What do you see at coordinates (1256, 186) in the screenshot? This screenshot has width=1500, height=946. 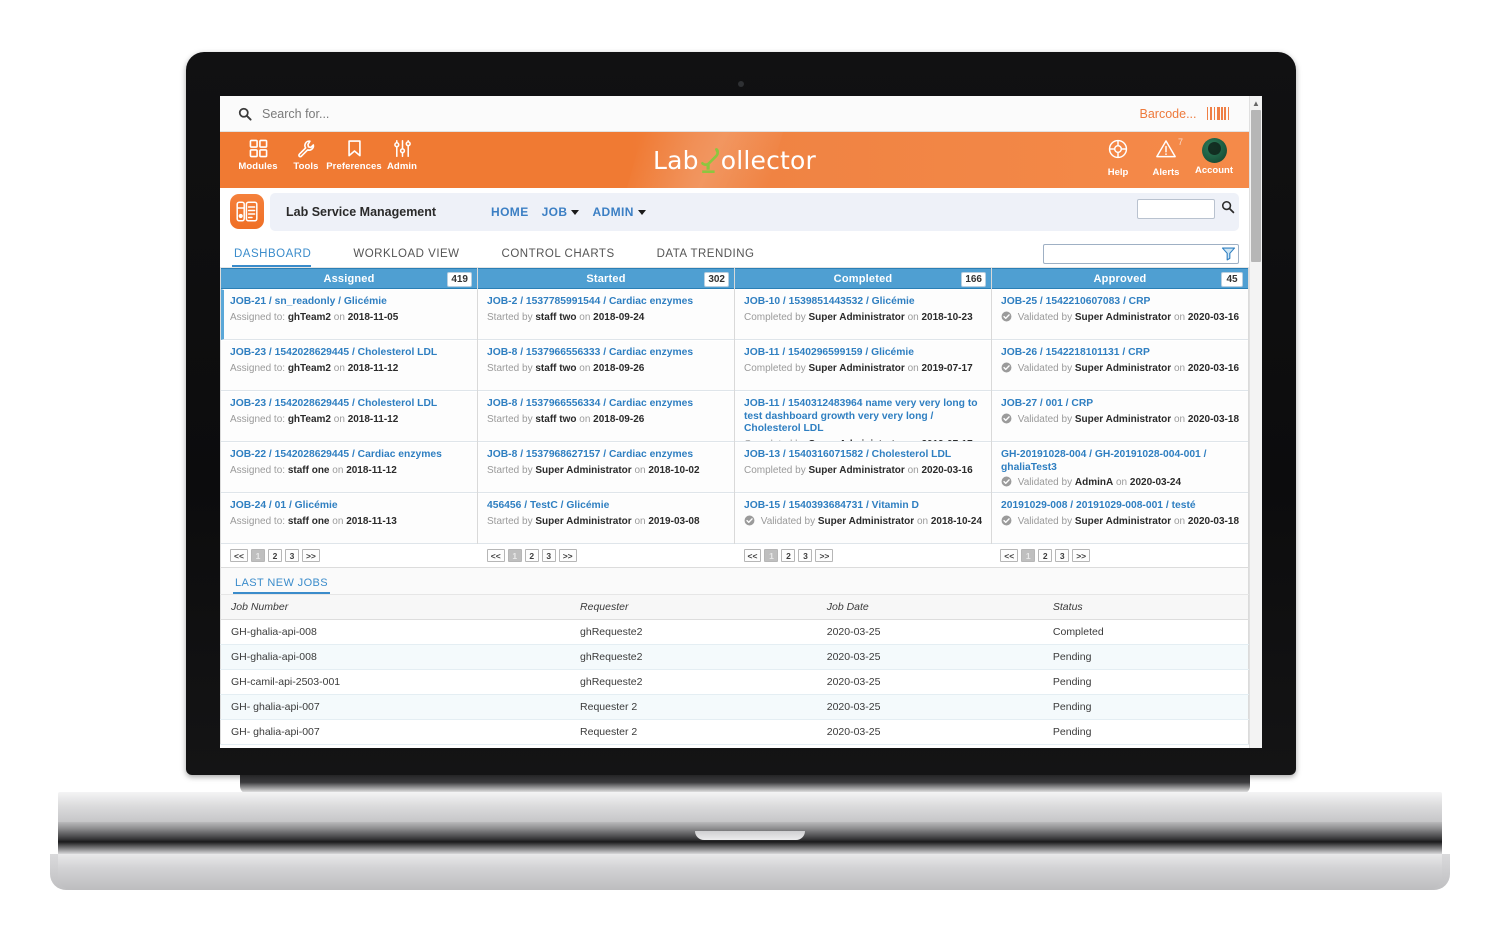 I see `scrollbar-thumb` at bounding box center [1256, 186].